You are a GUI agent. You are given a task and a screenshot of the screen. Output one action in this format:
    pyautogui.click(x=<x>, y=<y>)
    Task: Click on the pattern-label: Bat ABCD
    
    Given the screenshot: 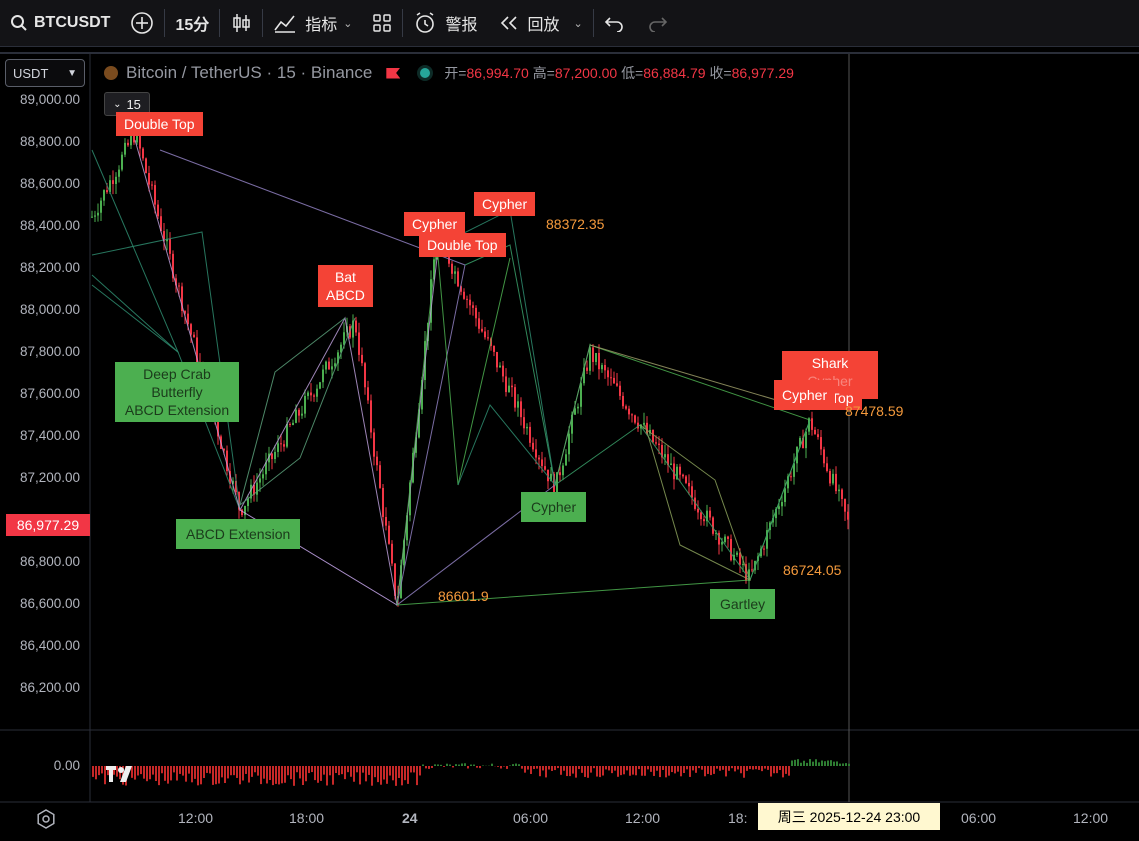 What is the action you would take?
    pyautogui.click(x=345, y=286)
    